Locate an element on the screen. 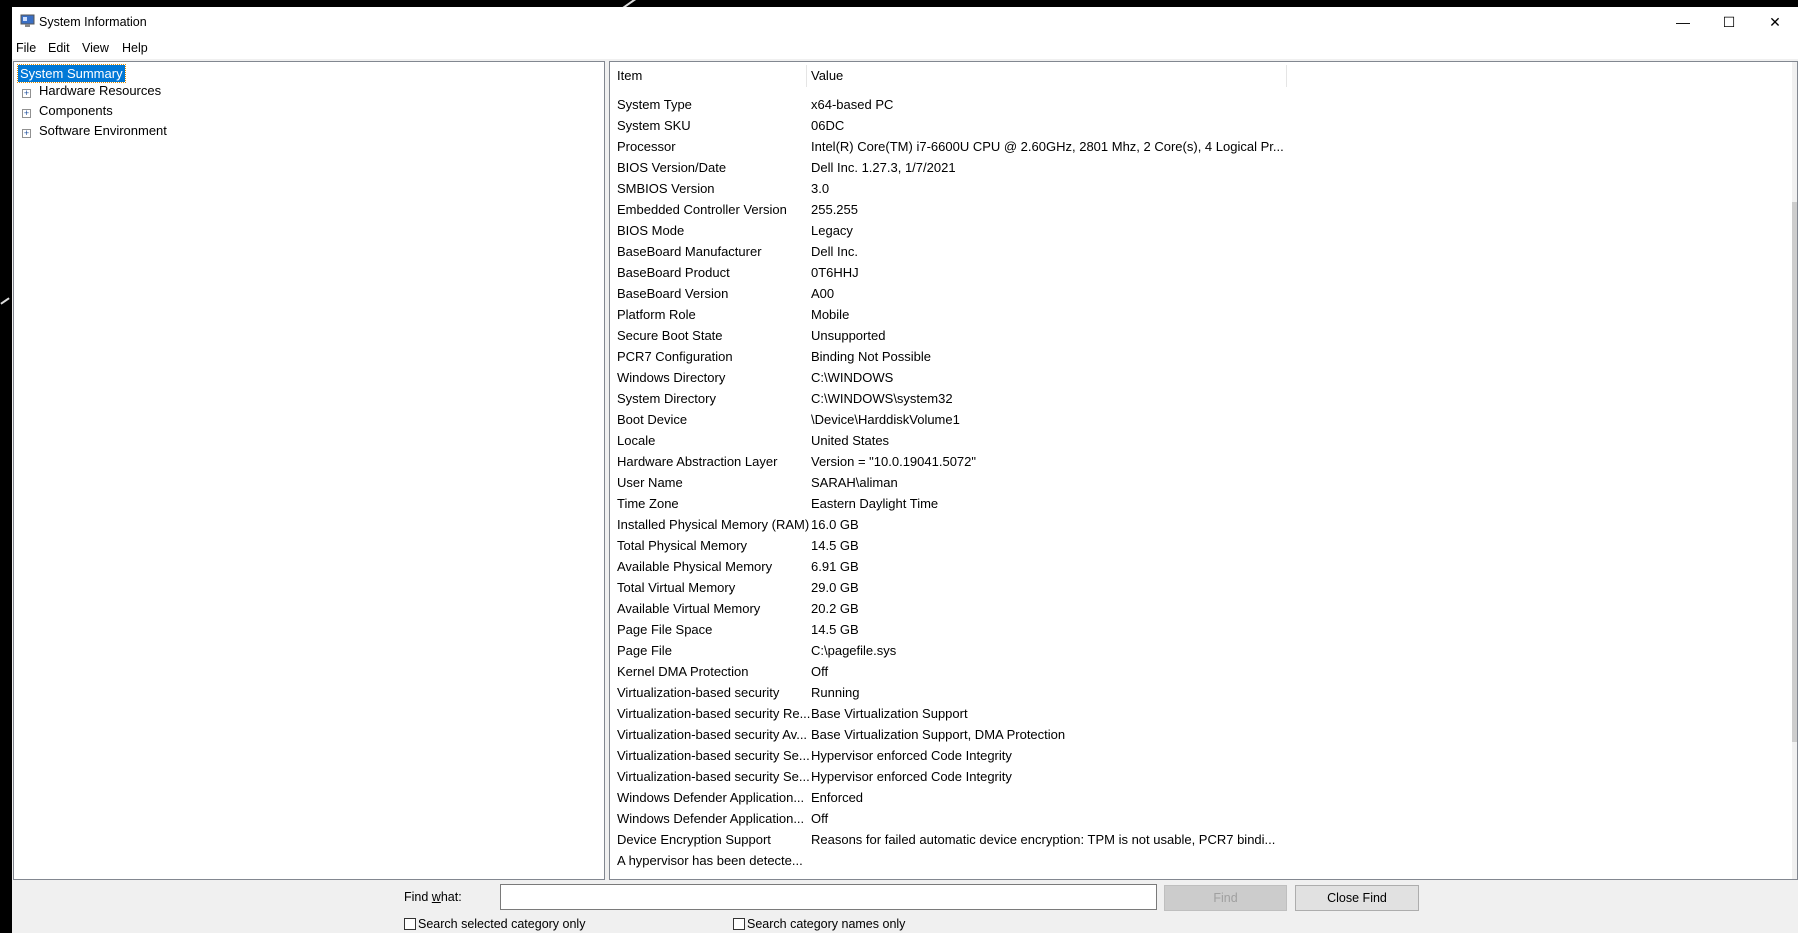  menu-view: View is located at coordinates (95, 48).